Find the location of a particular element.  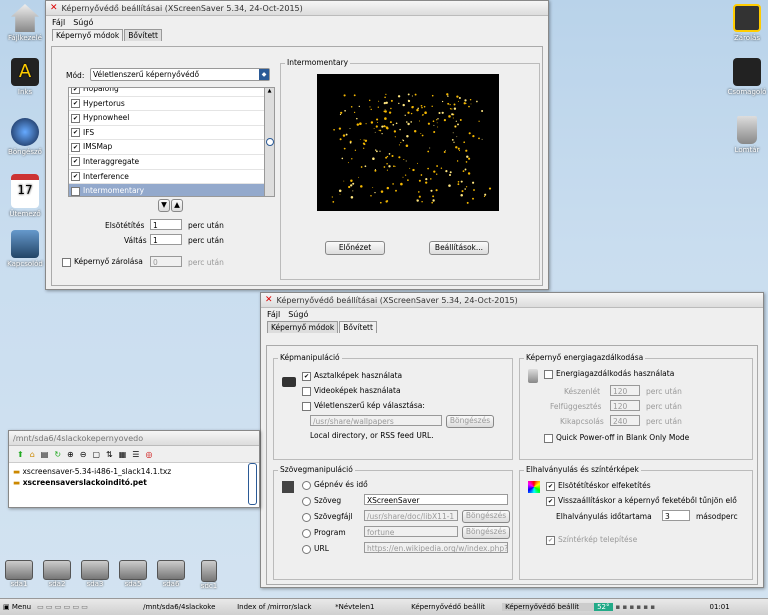

text-option-file: Szövegfájl is located at coordinates (327, 517).